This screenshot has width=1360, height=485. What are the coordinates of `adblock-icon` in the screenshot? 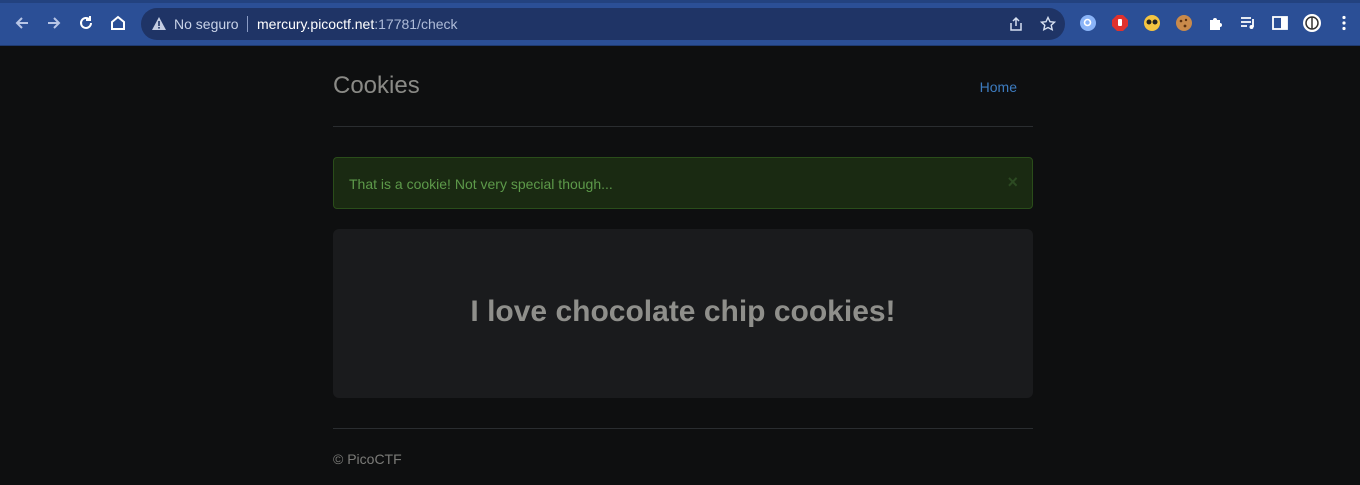 It's located at (1120, 23).